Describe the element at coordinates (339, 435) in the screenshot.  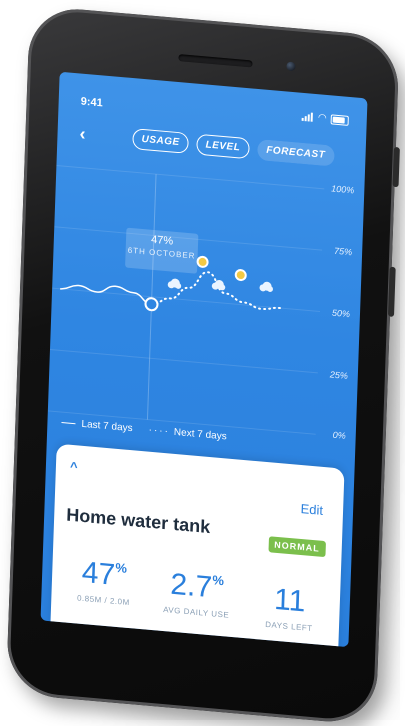
I see `y-tick-label: 0%` at that location.